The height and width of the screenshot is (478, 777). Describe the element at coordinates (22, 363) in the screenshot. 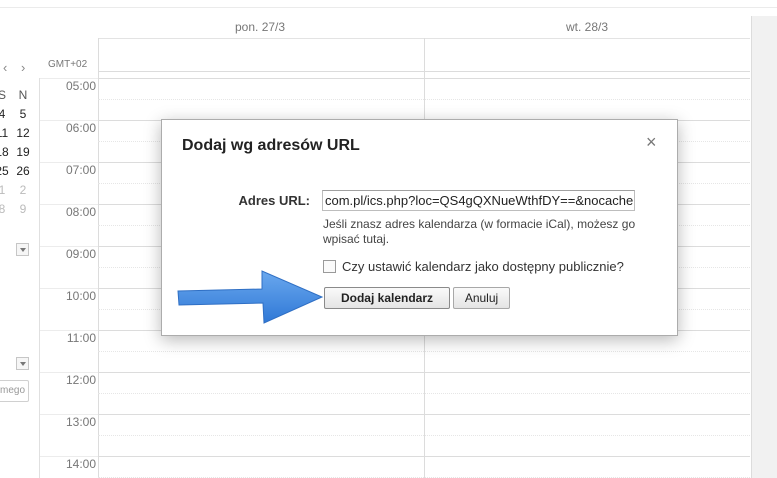

I see `other-calendars-dropdown-icon` at that location.